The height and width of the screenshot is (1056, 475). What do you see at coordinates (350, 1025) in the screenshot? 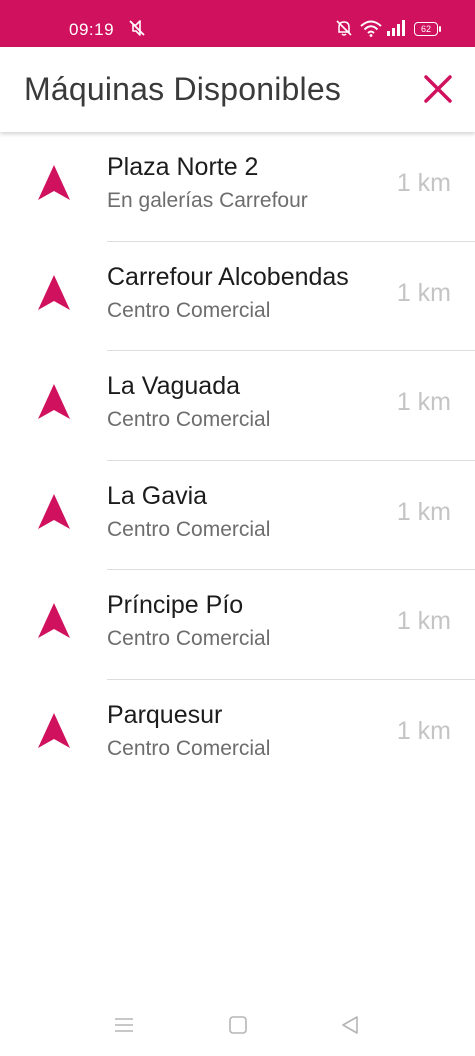
I see `back-icon` at bounding box center [350, 1025].